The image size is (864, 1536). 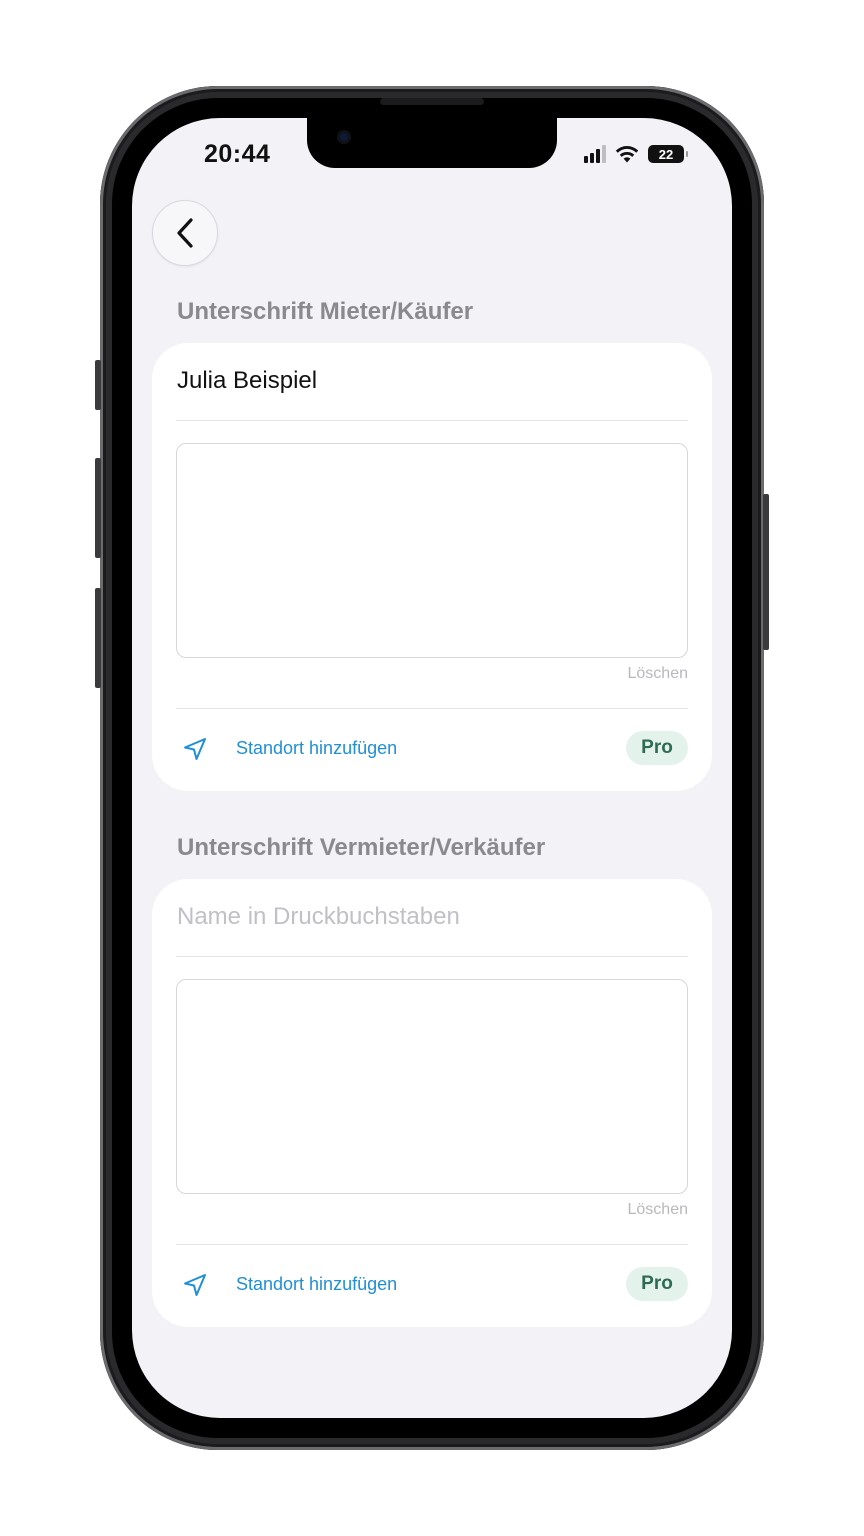 What do you see at coordinates (766, 572) in the screenshot?
I see `power-button` at bounding box center [766, 572].